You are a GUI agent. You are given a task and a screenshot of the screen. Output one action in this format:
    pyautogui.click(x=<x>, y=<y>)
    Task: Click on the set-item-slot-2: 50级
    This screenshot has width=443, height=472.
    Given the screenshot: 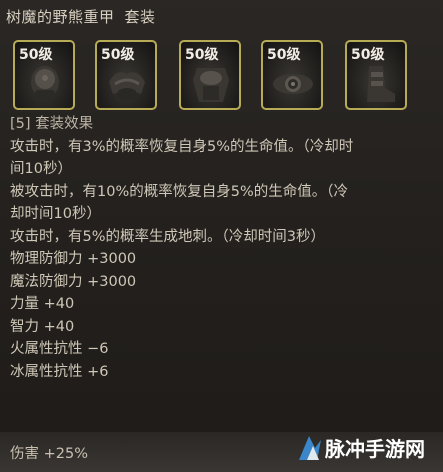 What is the action you would take?
    pyautogui.click(x=126, y=75)
    